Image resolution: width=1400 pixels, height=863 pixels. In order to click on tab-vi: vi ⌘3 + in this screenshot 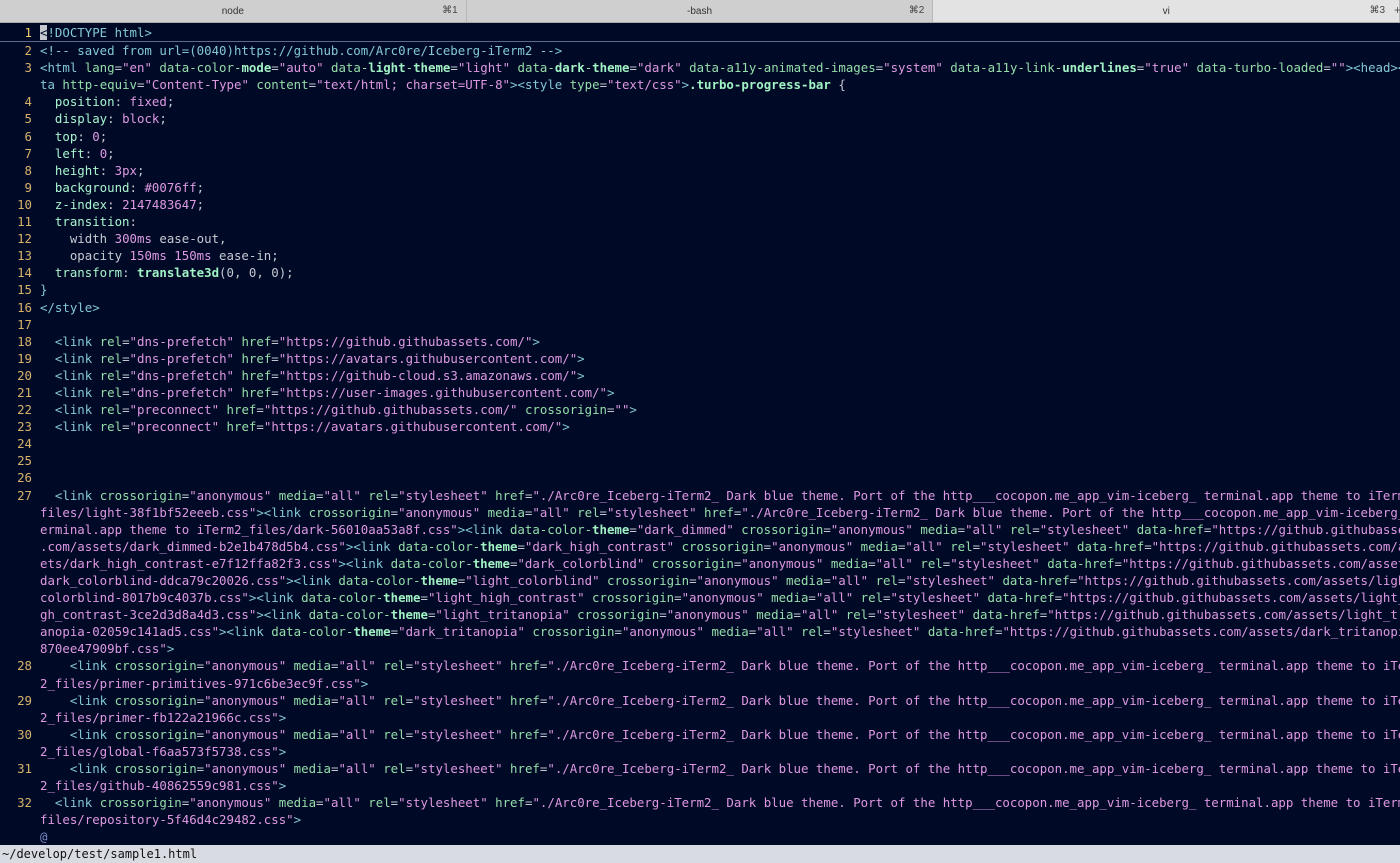, I will do `click(1166, 11)`.